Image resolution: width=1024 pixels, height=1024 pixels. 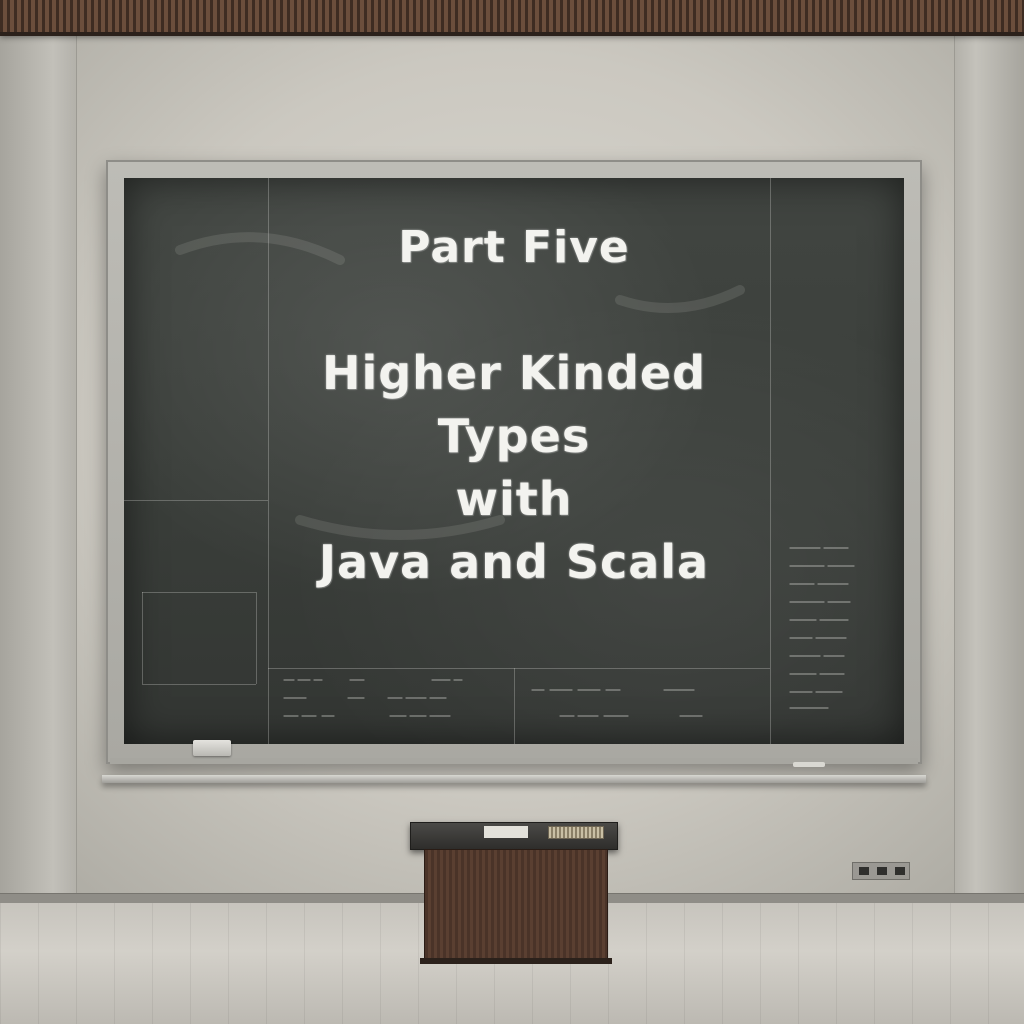 What do you see at coordinates (212, 748) in the screenshot?
I see `eraser` at bounding box center [212, 748].